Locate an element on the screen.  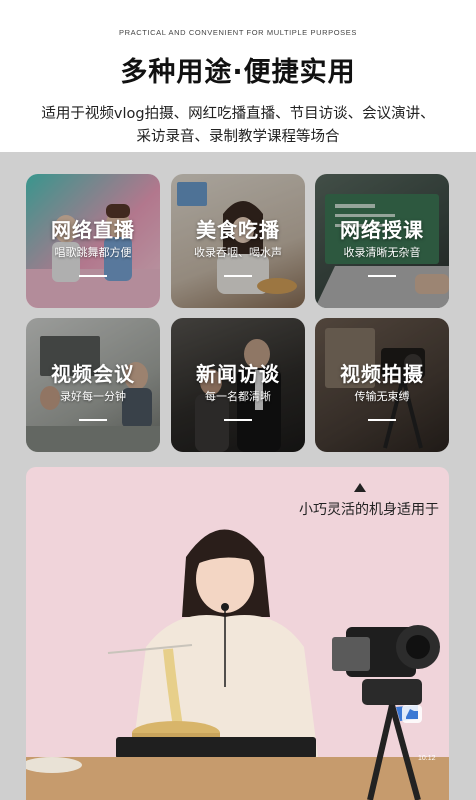
tile-live-streaming: 网络直播 唱歌跳舞都方便 is located at coordinates (93, 241).